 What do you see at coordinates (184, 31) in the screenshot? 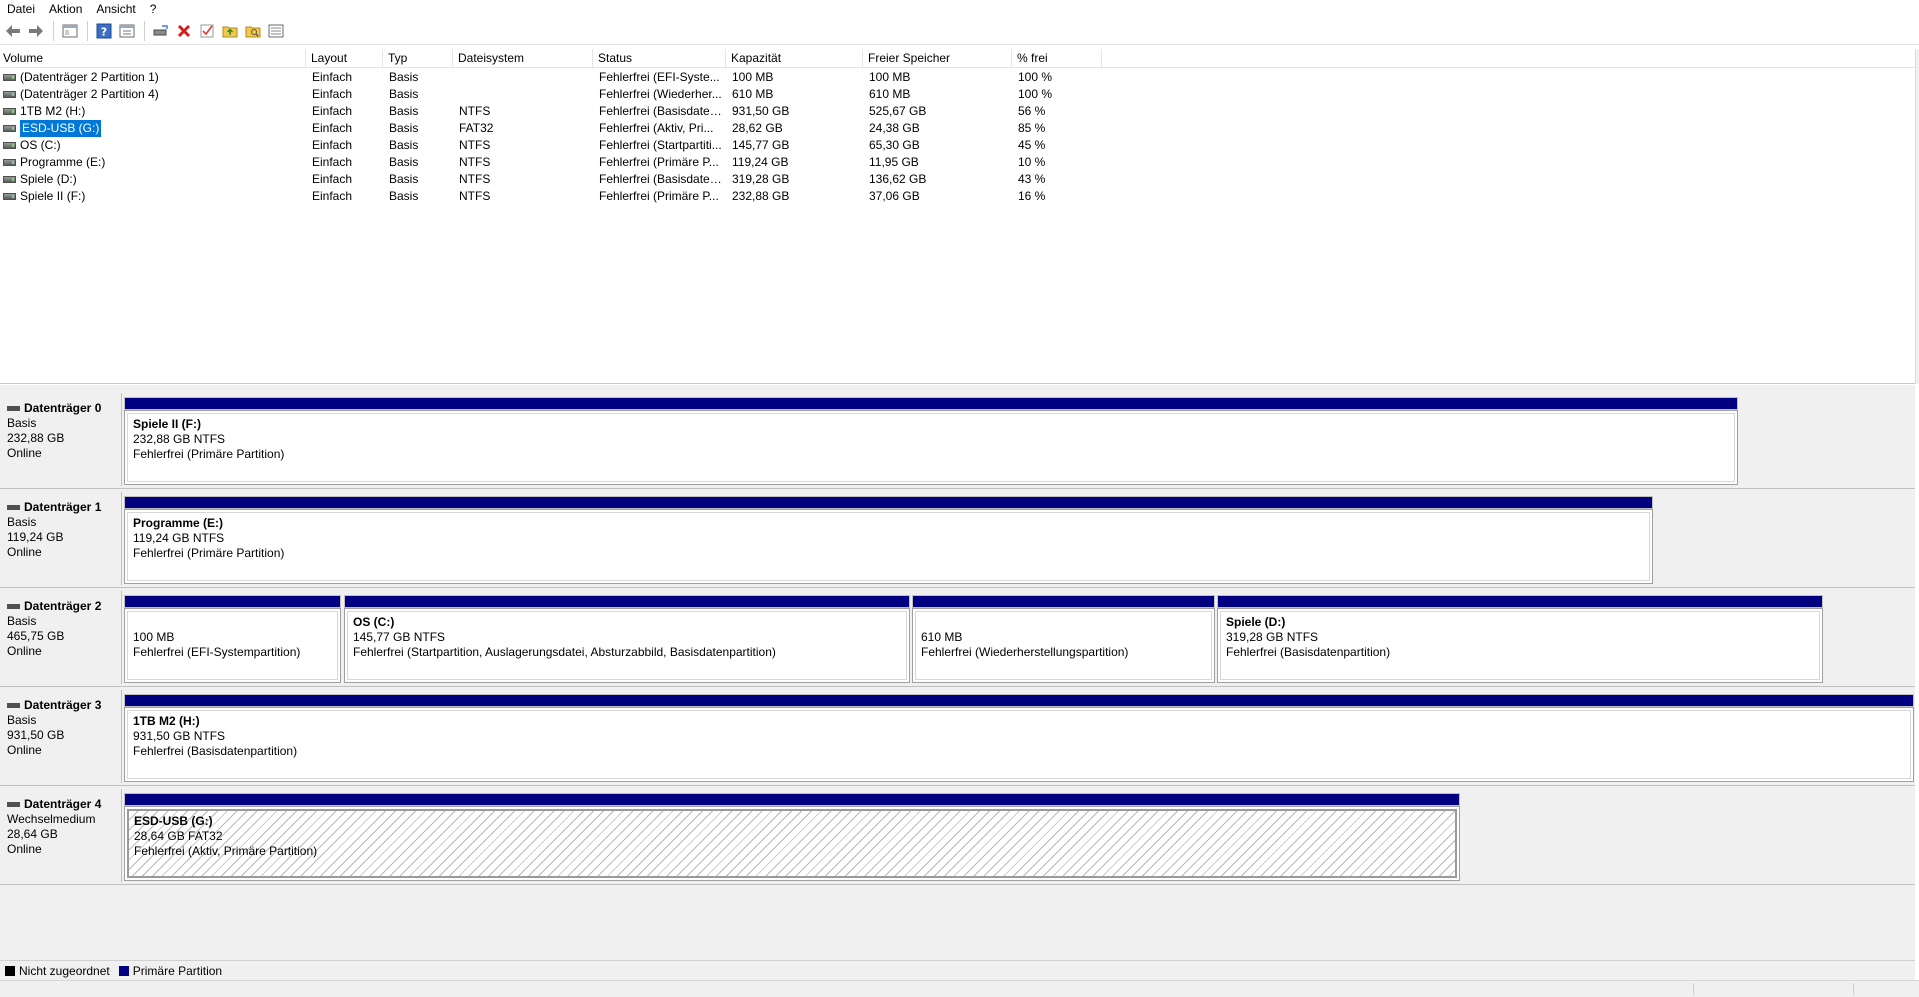
I see `delete-icon` at bounding box center [184, 31].